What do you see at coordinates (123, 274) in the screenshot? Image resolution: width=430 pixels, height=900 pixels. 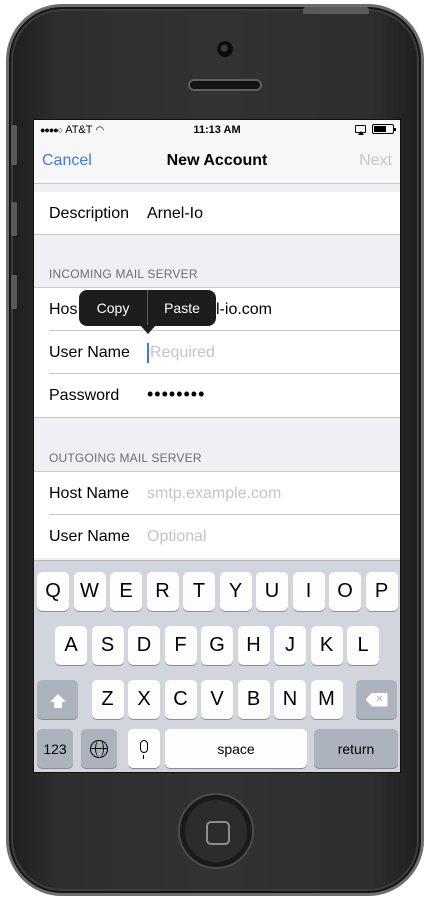 I see `incoming-section-header: INCOMING MAIL SERVER` at bounding box center [123, 274].